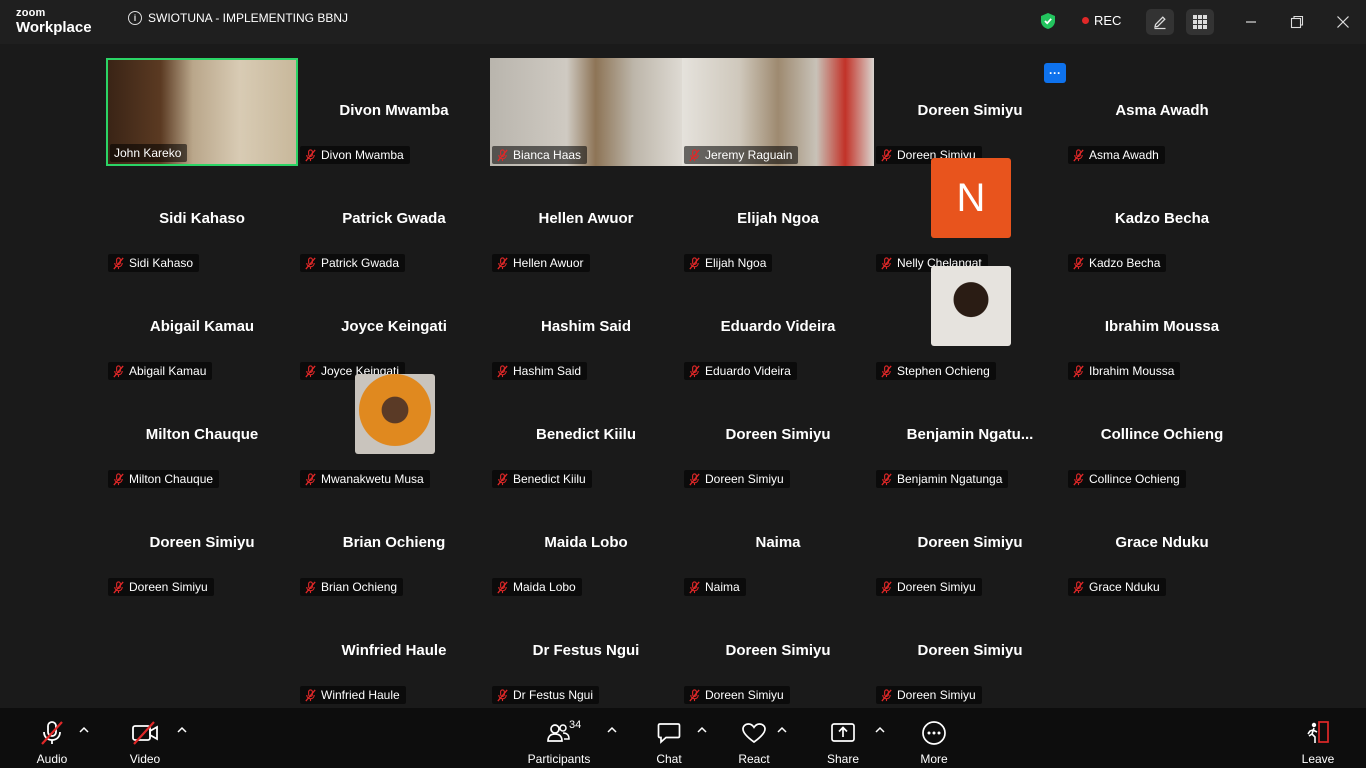  What do you see at coordinates (843, 738) in the screenshot?
I see `share-button: Share` at bounding box center [843, 738].